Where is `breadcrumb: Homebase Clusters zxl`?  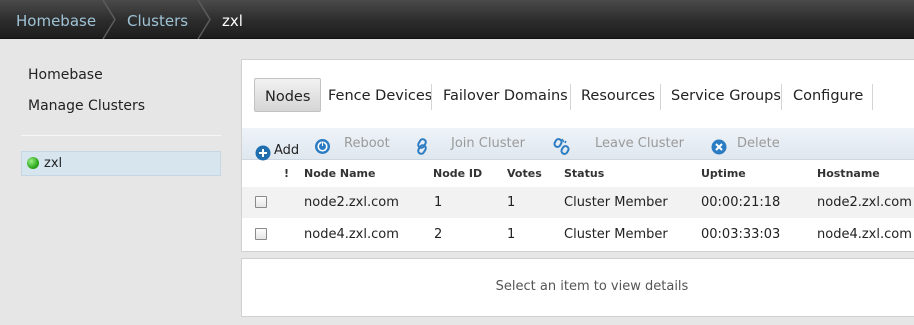
breadcrumb: Homebase Clusters zxl is located at coordinates (457, 19).